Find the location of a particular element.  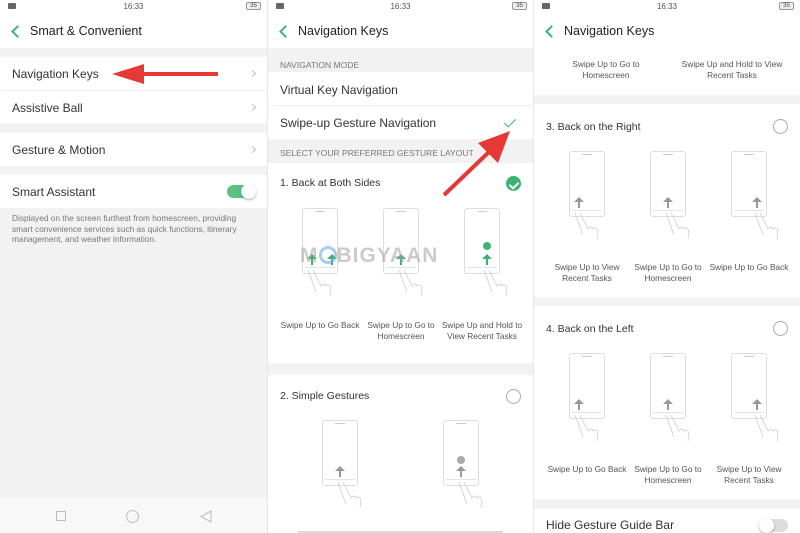

smart-assistant-toggle is located at coordinates (241, 191).